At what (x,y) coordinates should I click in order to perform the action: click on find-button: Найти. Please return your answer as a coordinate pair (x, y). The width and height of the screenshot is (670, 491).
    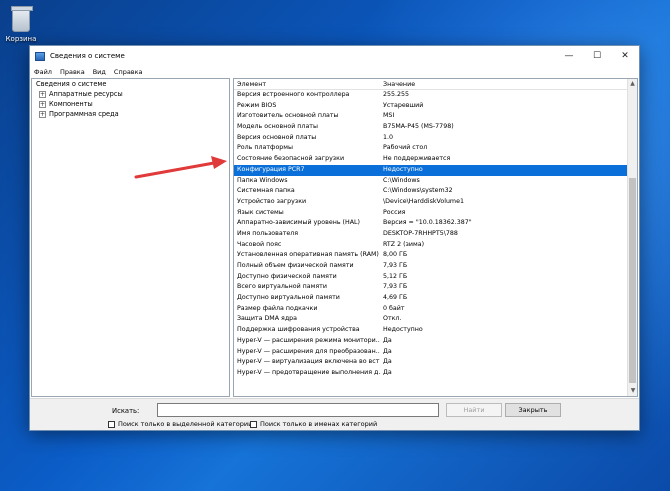
    Looking at the image, I should click on (474, 410).